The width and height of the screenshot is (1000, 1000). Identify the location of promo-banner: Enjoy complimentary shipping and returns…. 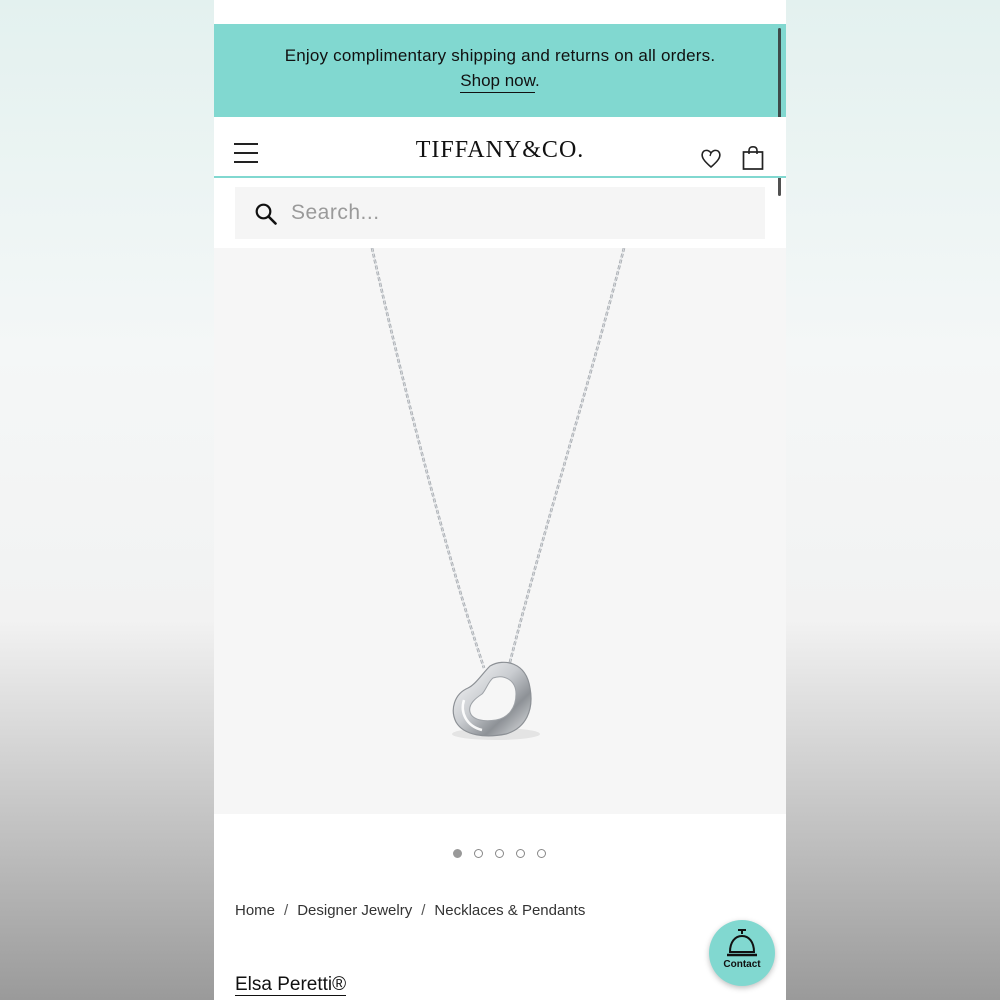
(500, 70).